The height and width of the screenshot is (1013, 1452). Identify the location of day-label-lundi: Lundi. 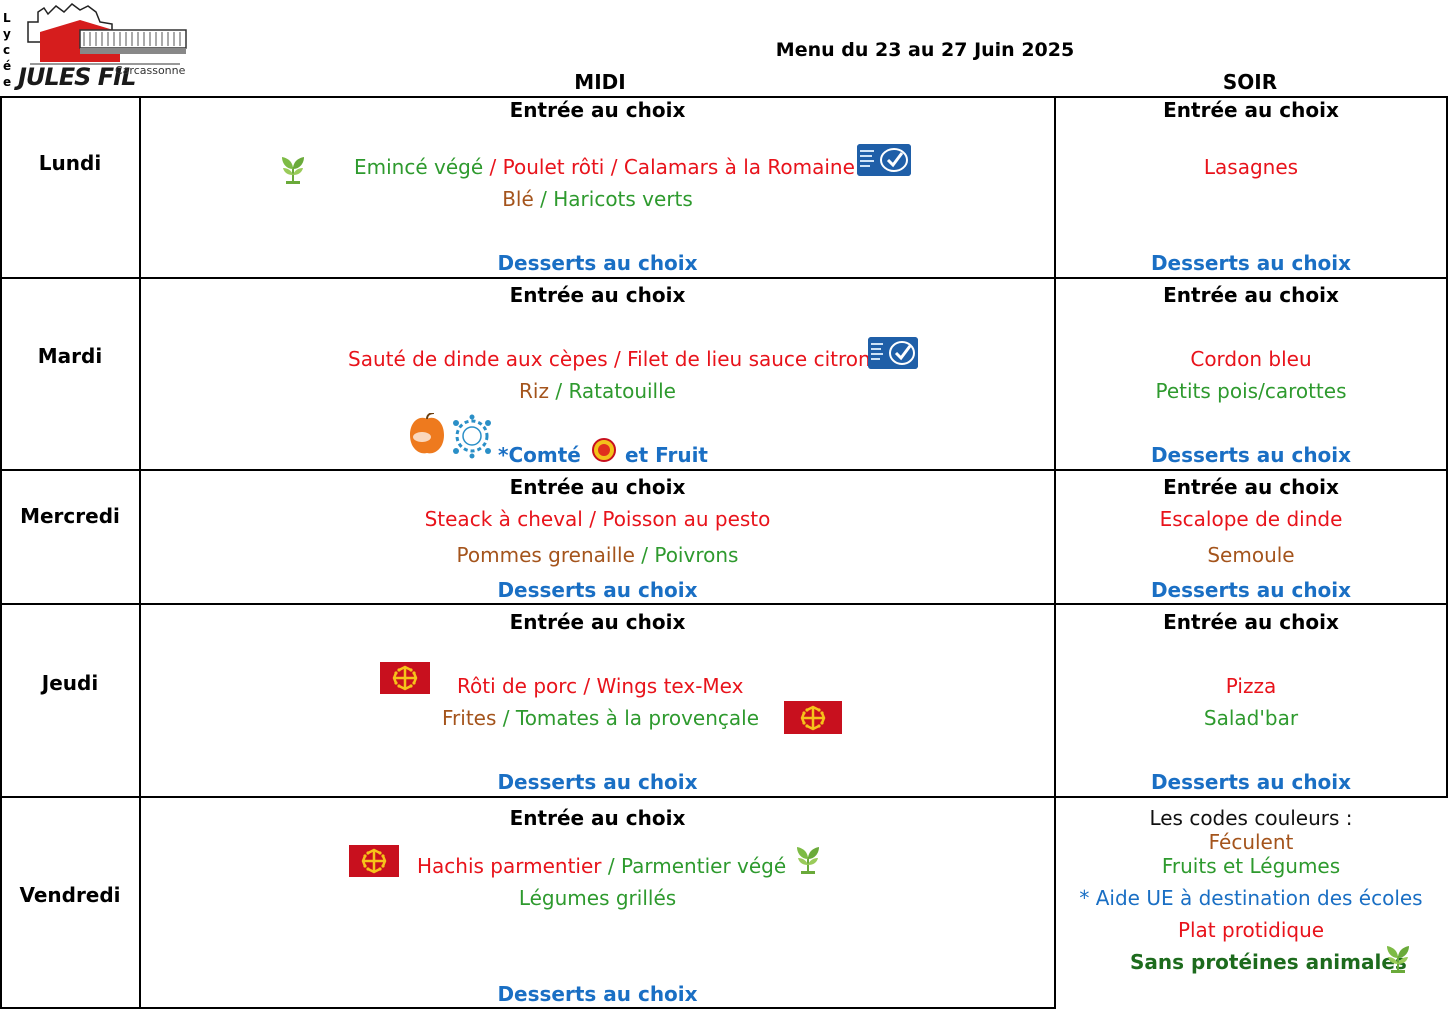
(70, 163).